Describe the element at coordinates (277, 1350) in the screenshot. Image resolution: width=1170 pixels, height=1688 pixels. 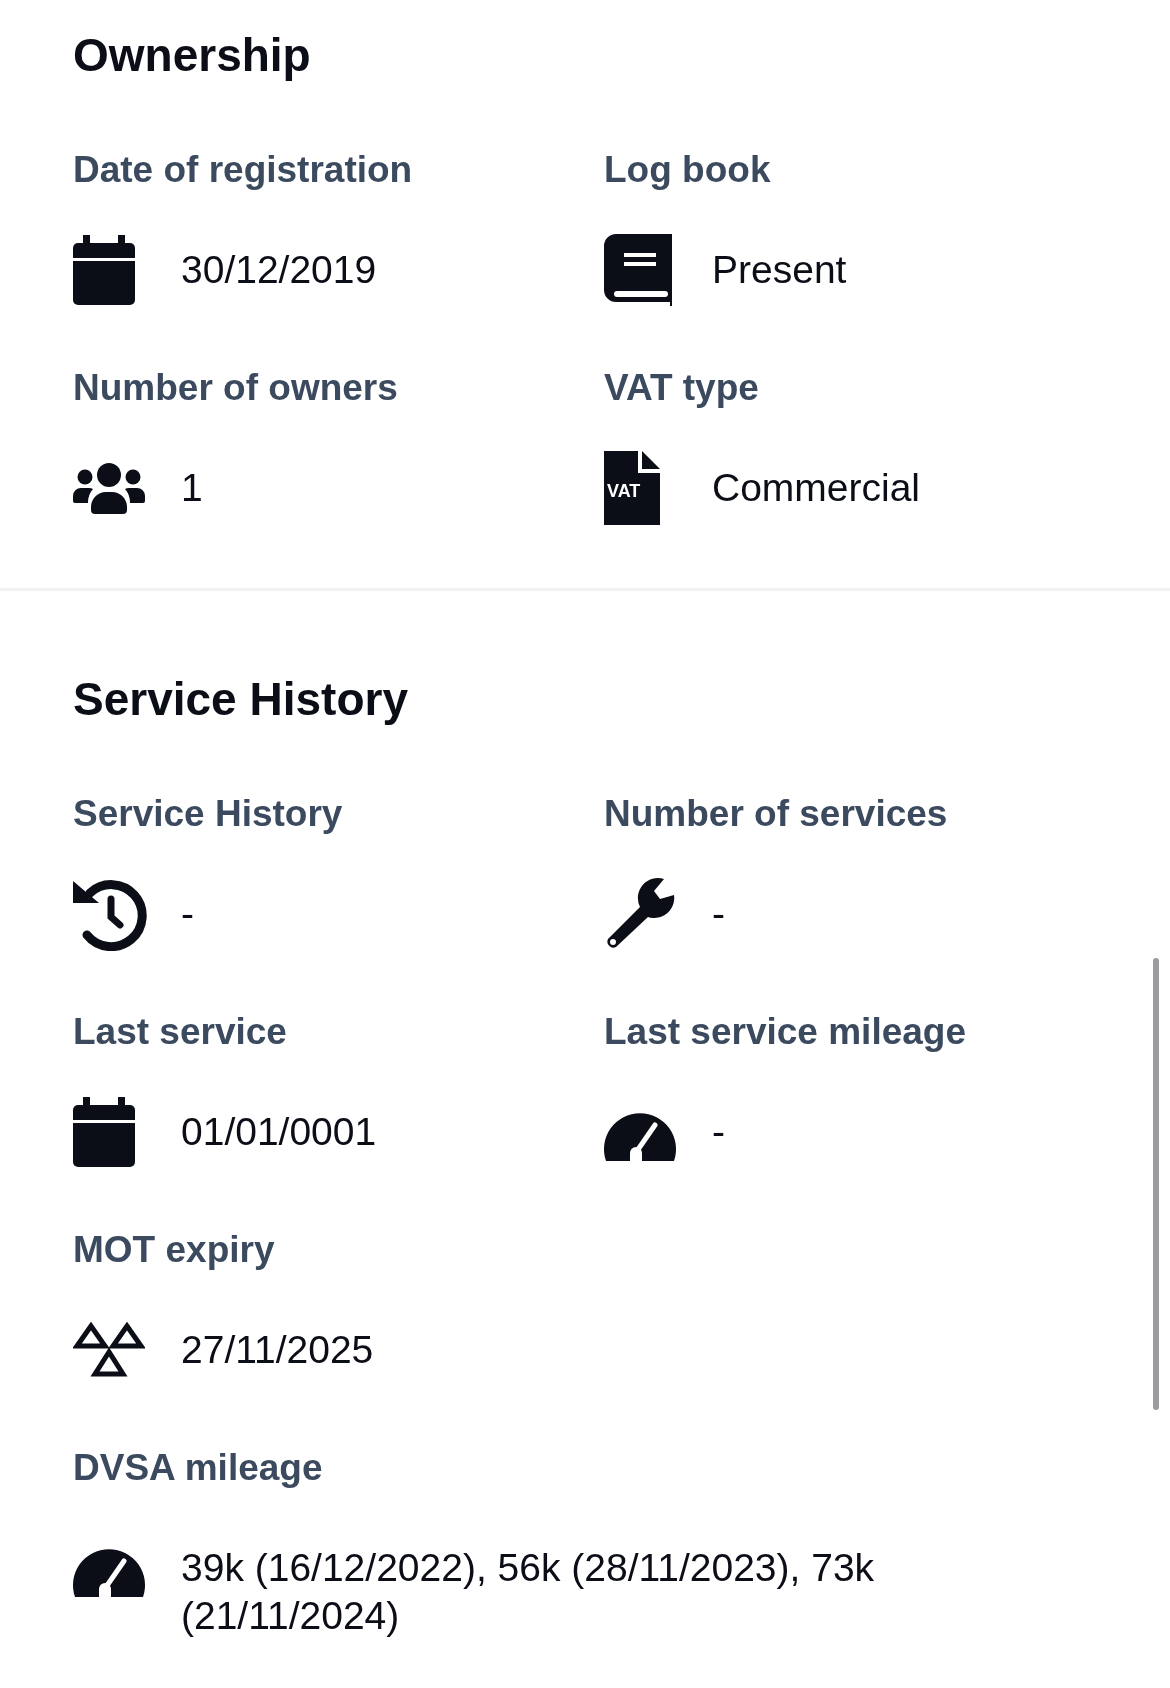
I see `field-value: 27/11/2025` at that location.